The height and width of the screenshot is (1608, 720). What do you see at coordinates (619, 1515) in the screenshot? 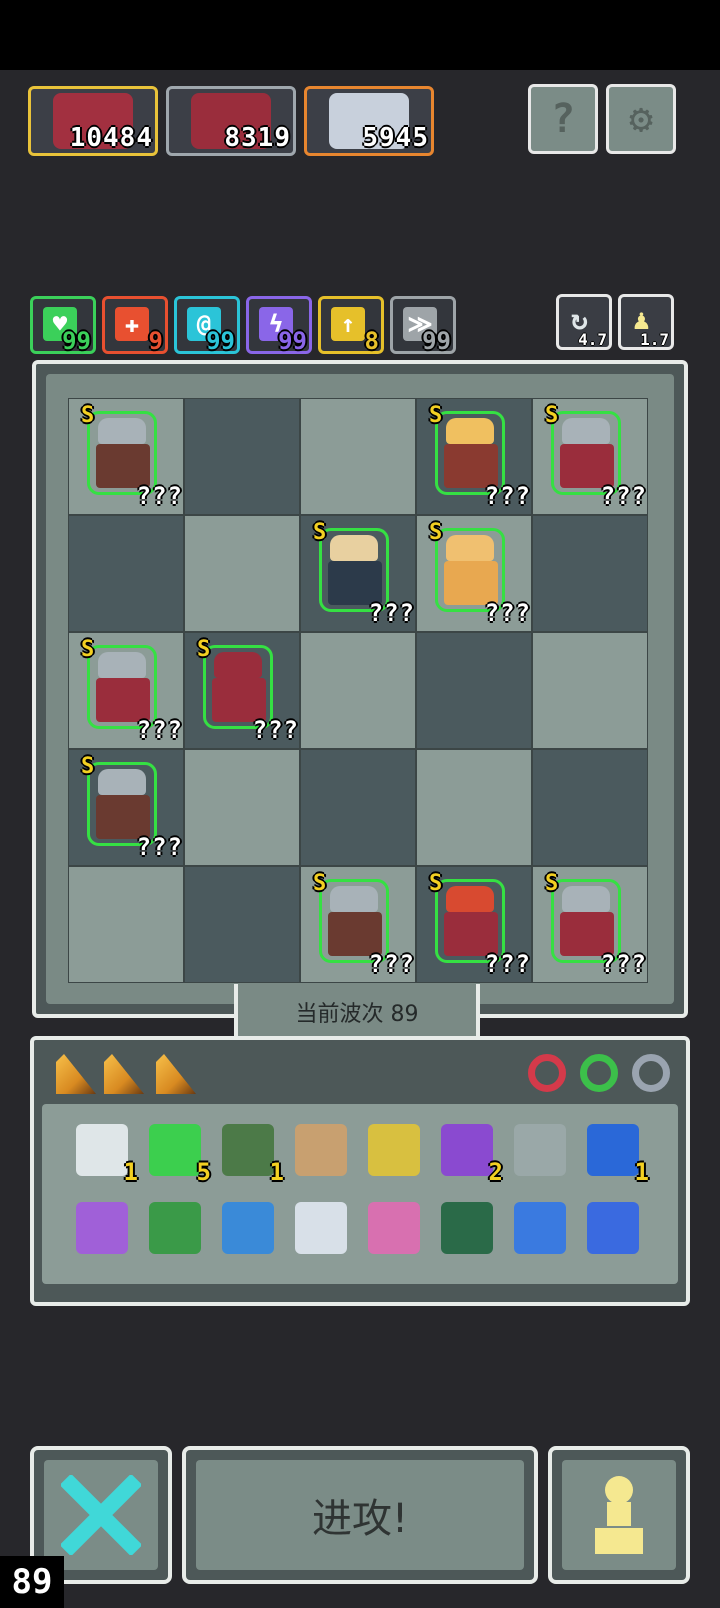
I see `summon-button` at bounding box center [619, 1515].